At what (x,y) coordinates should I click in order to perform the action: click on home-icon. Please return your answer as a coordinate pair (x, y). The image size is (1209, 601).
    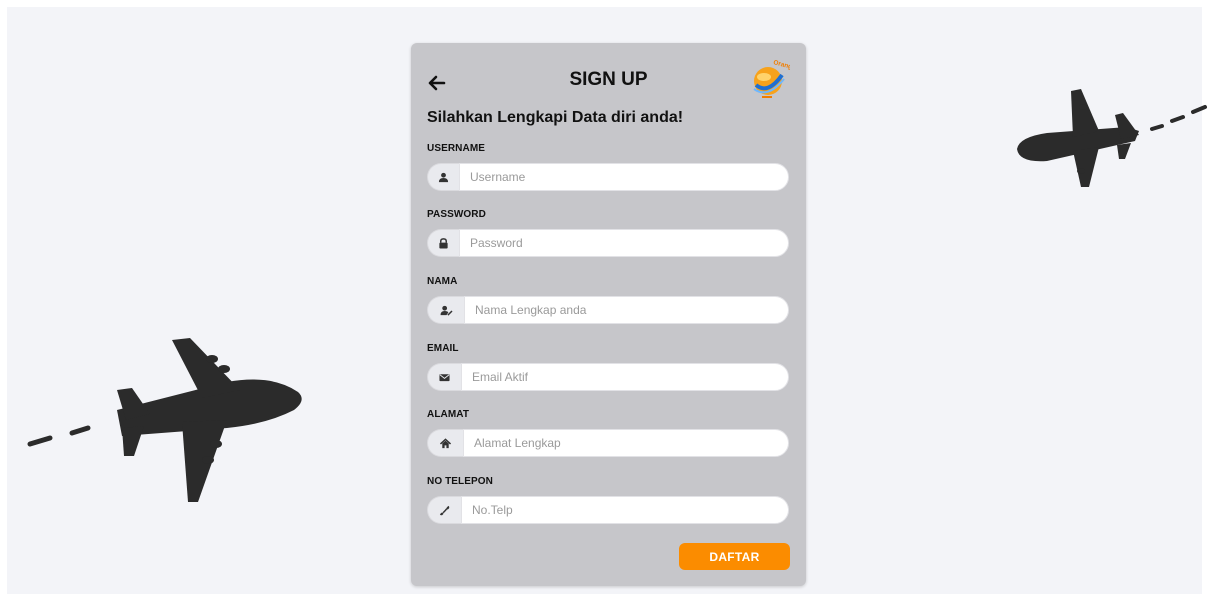
    Looking at the image, I should click on (445, 443).